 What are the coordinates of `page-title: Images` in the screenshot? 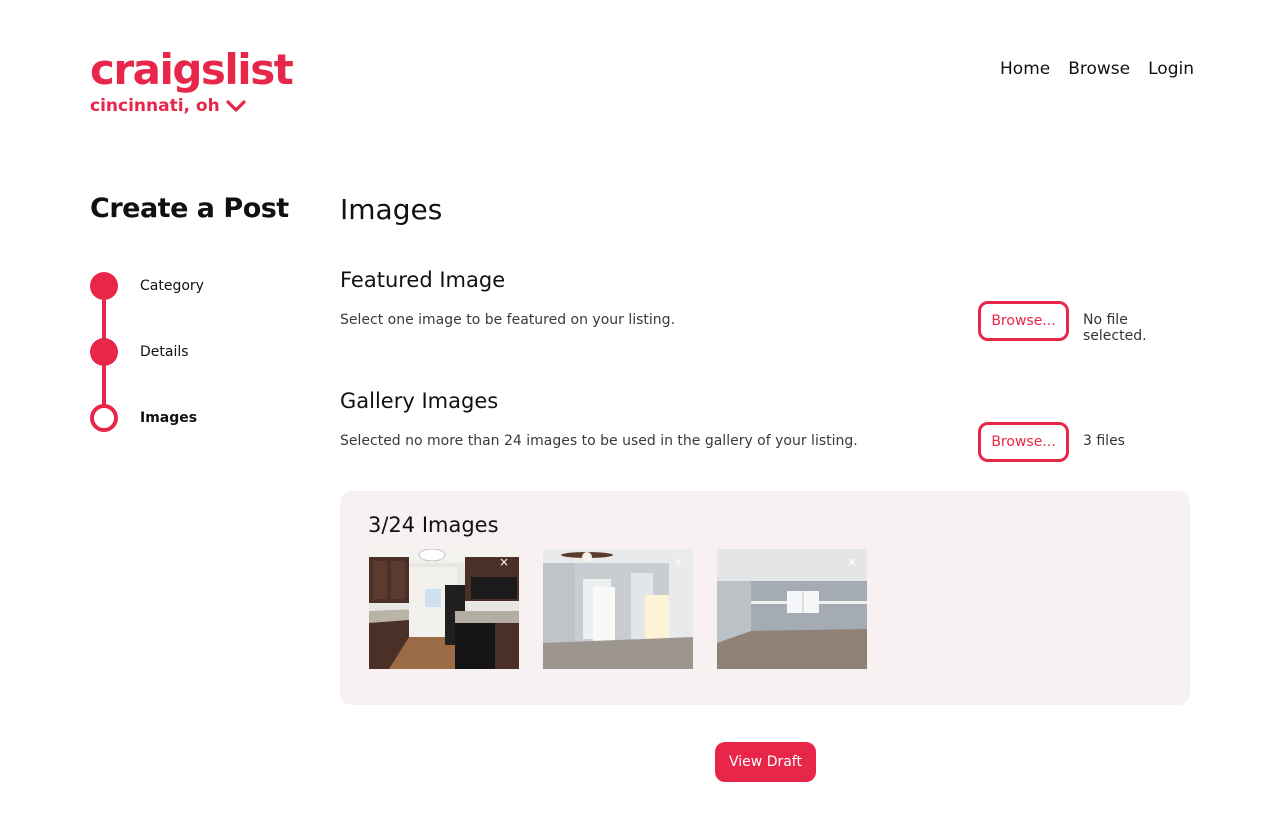 It's located at (391, 209).